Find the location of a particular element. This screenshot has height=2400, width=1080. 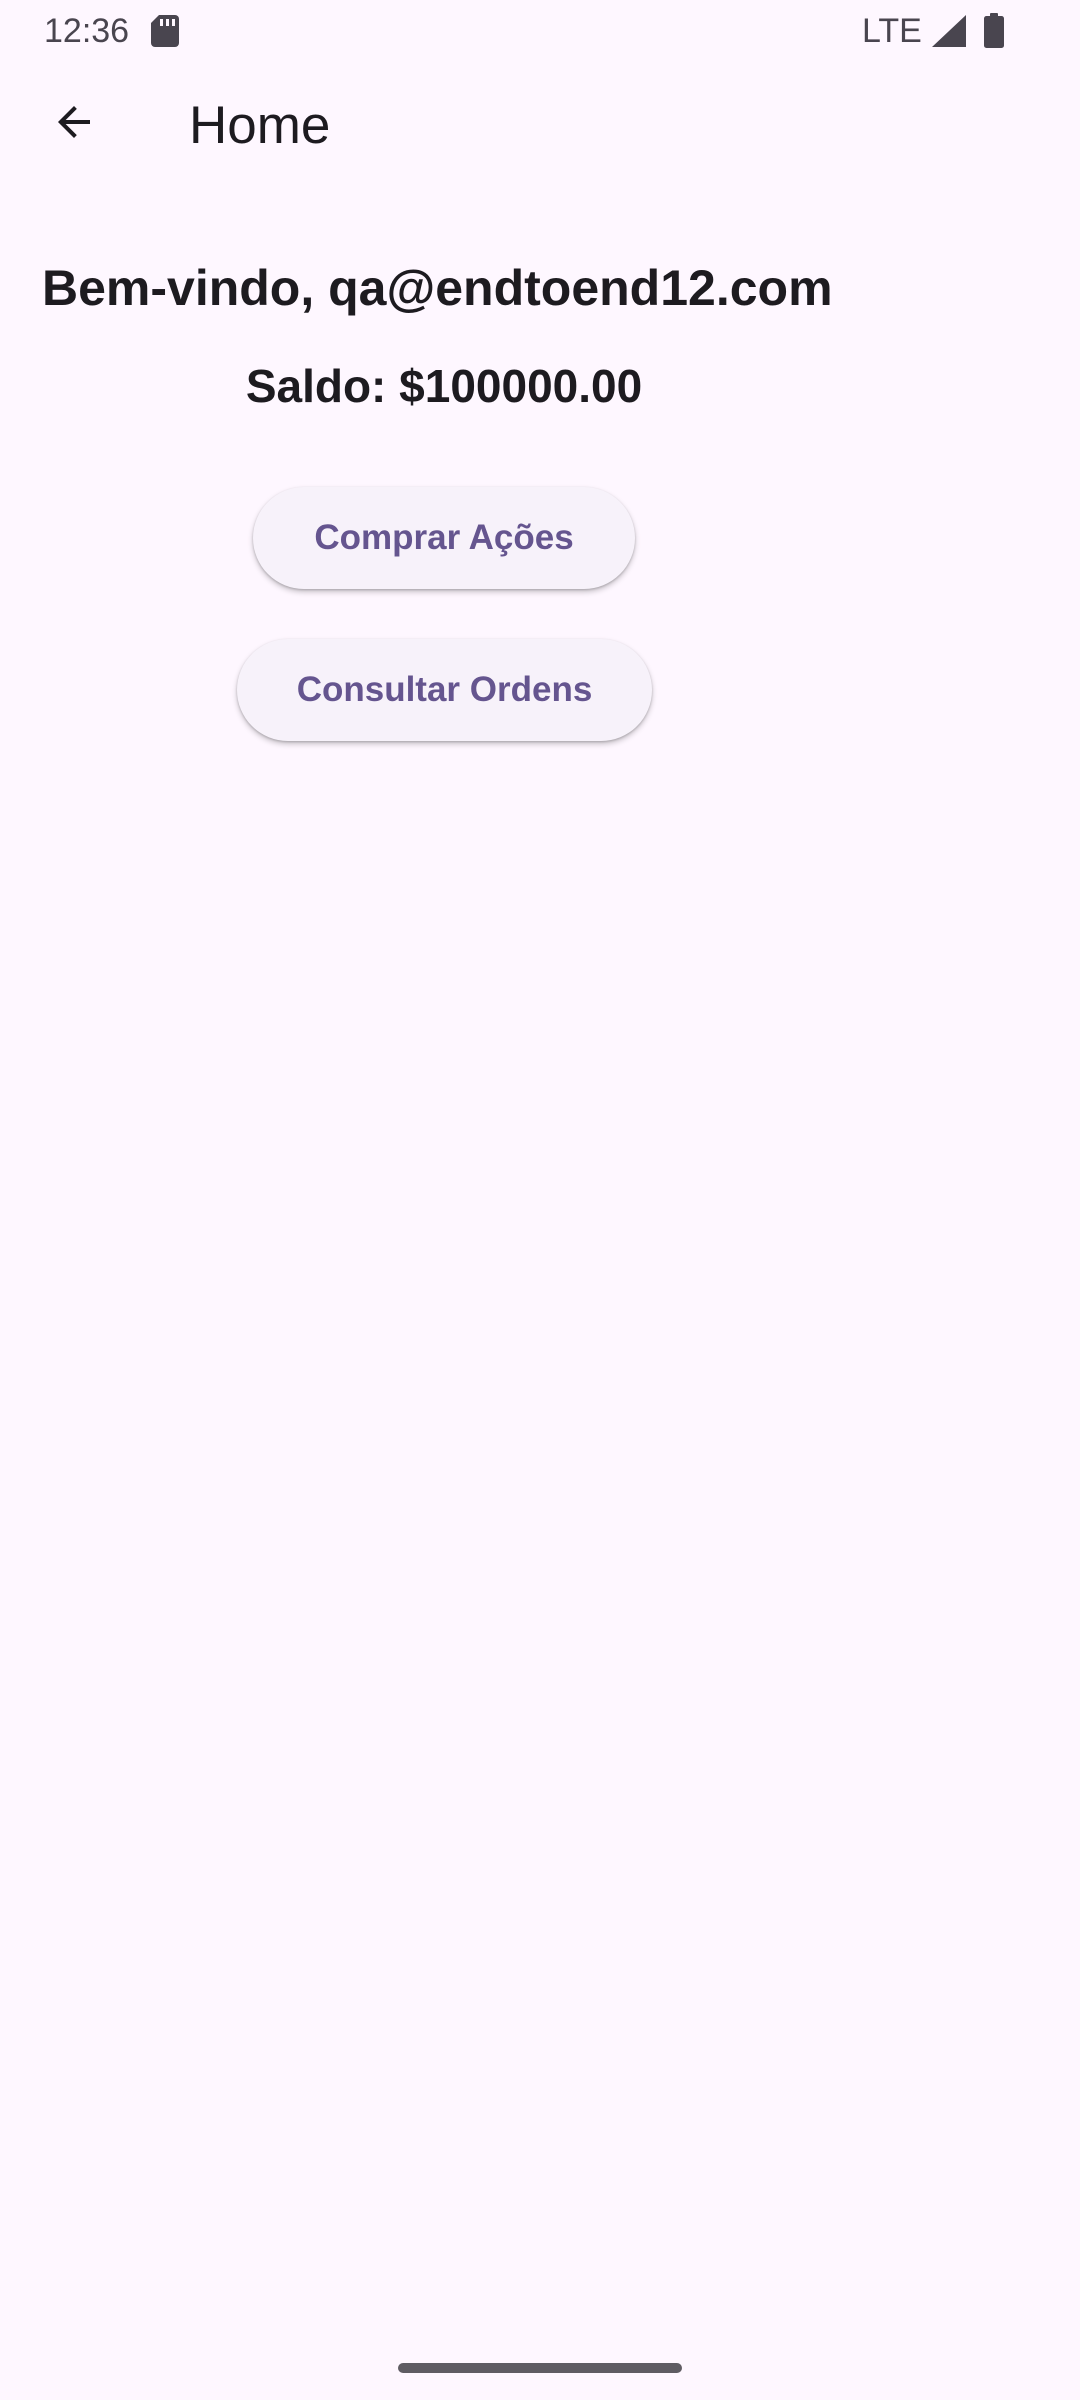

welcome-text: Bem-vindo, qa@endtoend12.com is located at coordinates (437, 288).